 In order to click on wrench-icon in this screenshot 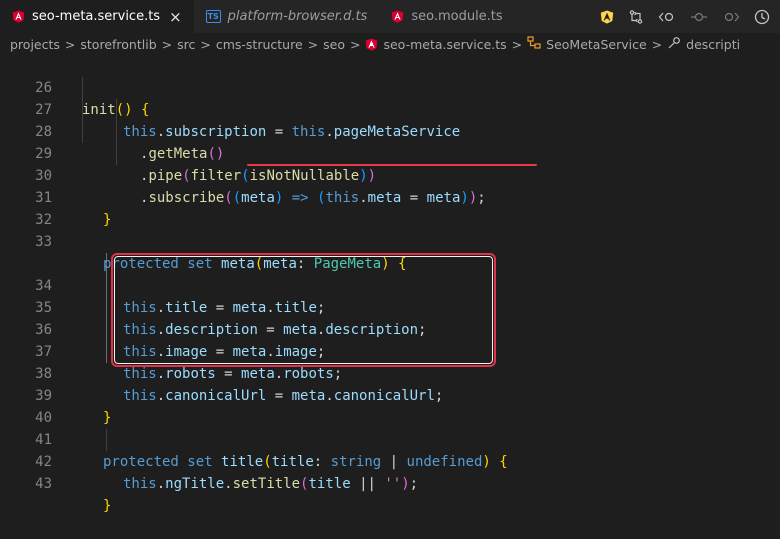, I will do `click(674, 44)`.